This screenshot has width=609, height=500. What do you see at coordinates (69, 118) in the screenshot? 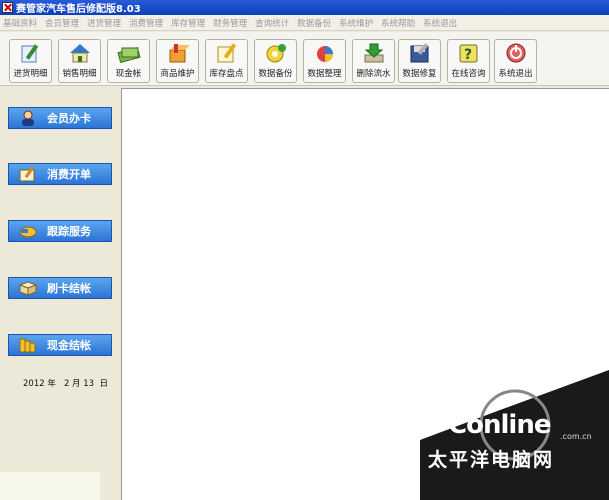
I see `member-card-label: 会员办卡` at bounding box center [69, 118].